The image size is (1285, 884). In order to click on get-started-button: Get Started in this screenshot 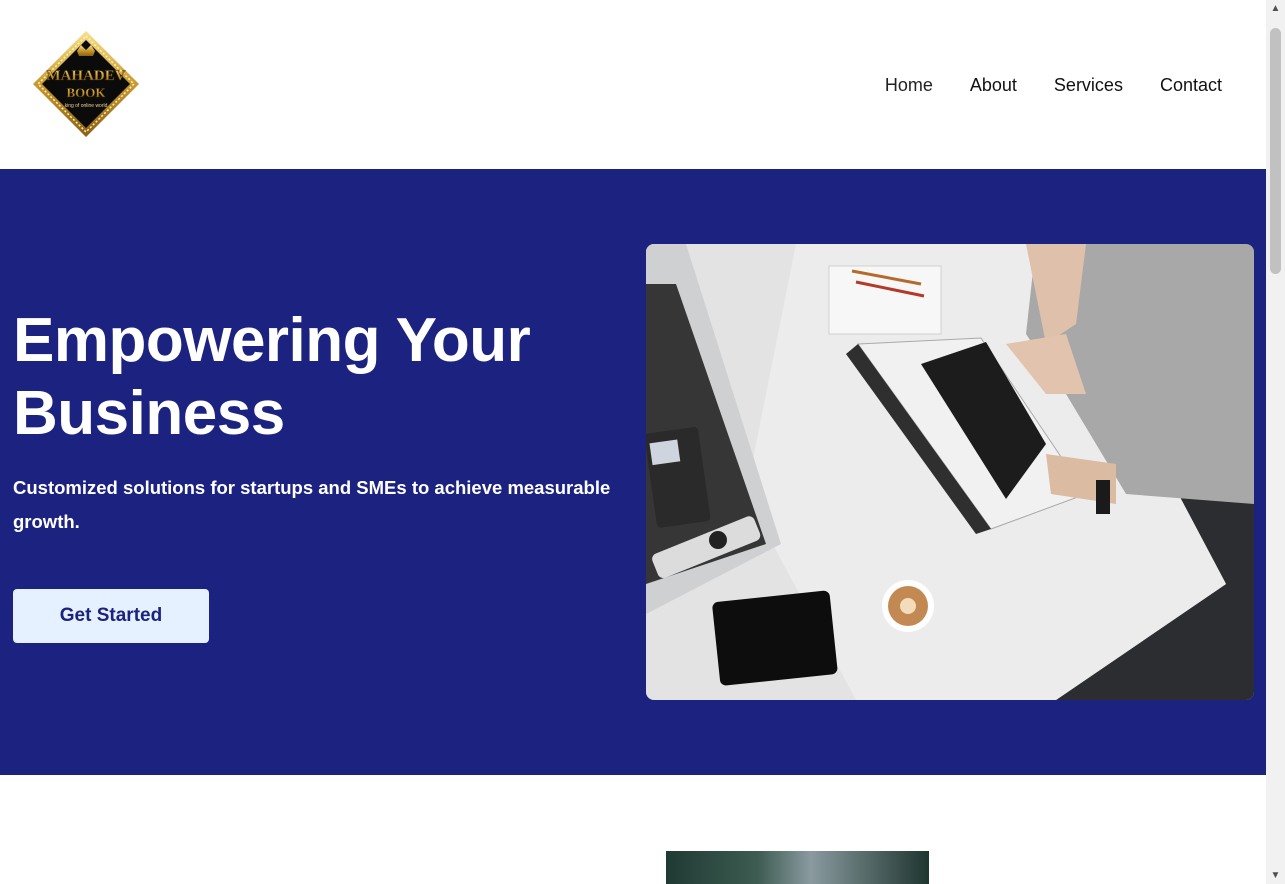, I will do `click(111, 616)`.